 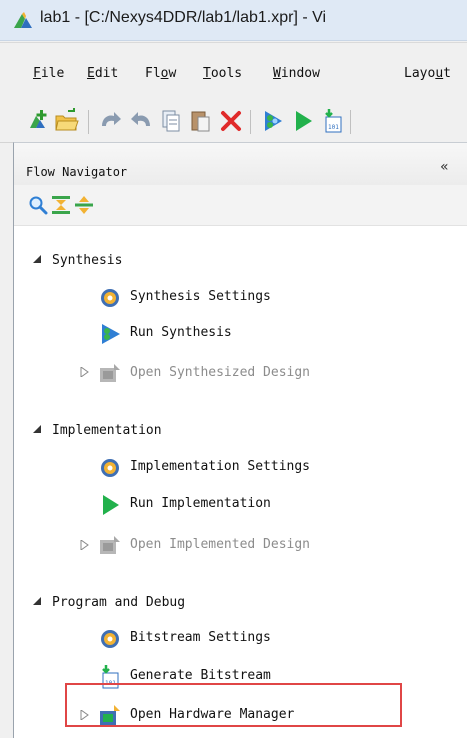 I want to click on paste-icon, so click(x=201, y=121).